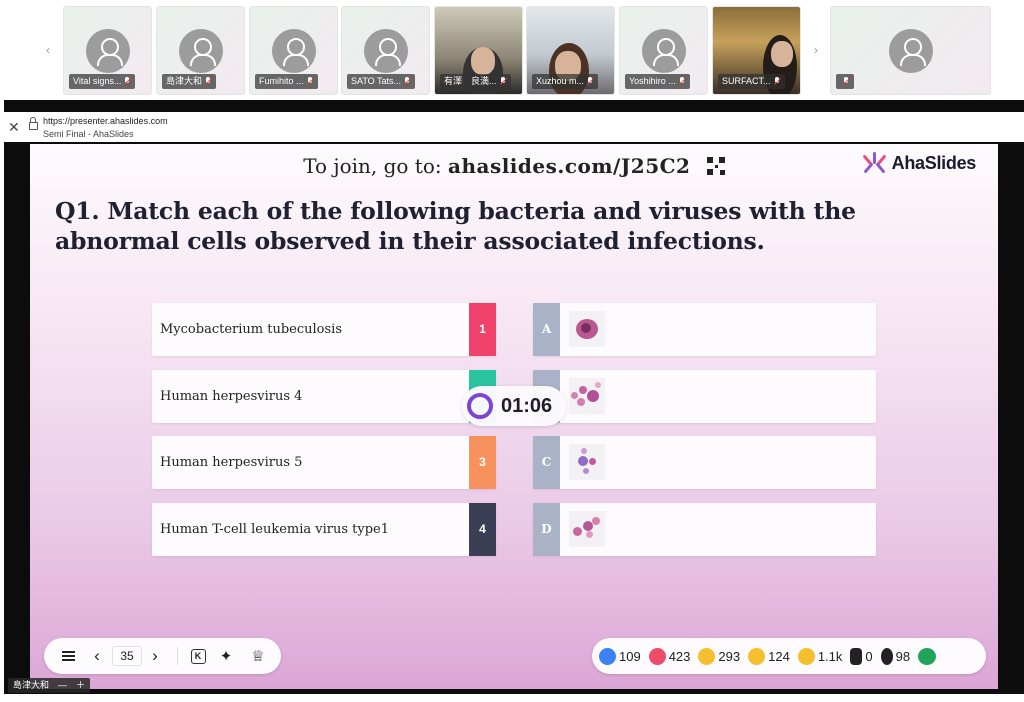  What do you see at coordinates (587, 396) in the screenshot?
I see `atypical-lymphocyte-image` at bounding box center [587, 396].